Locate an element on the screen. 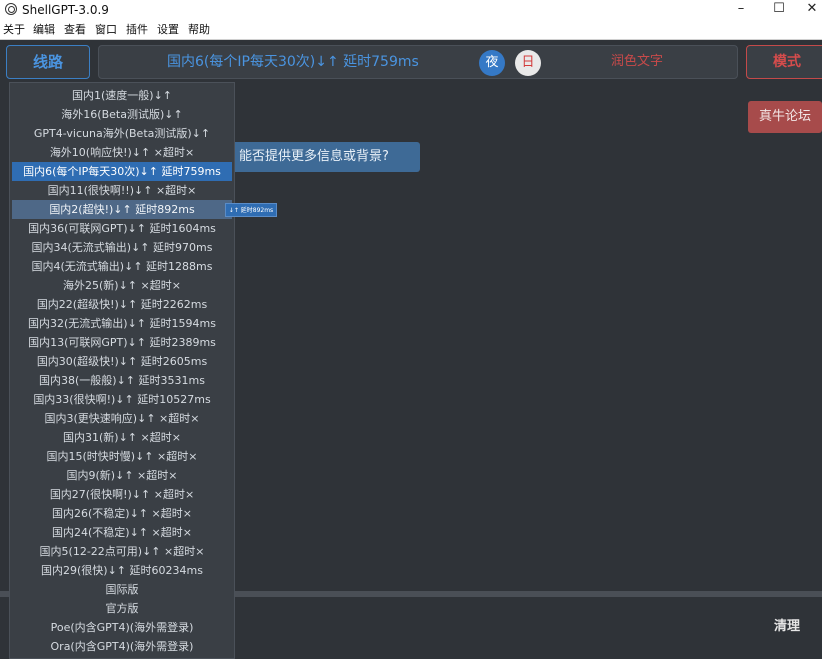 The height and width of the screenshot is (659, 822). title-bar: ShellGPT-3.0.9 – ☐ ✕ is located at coordinates (411, 10).